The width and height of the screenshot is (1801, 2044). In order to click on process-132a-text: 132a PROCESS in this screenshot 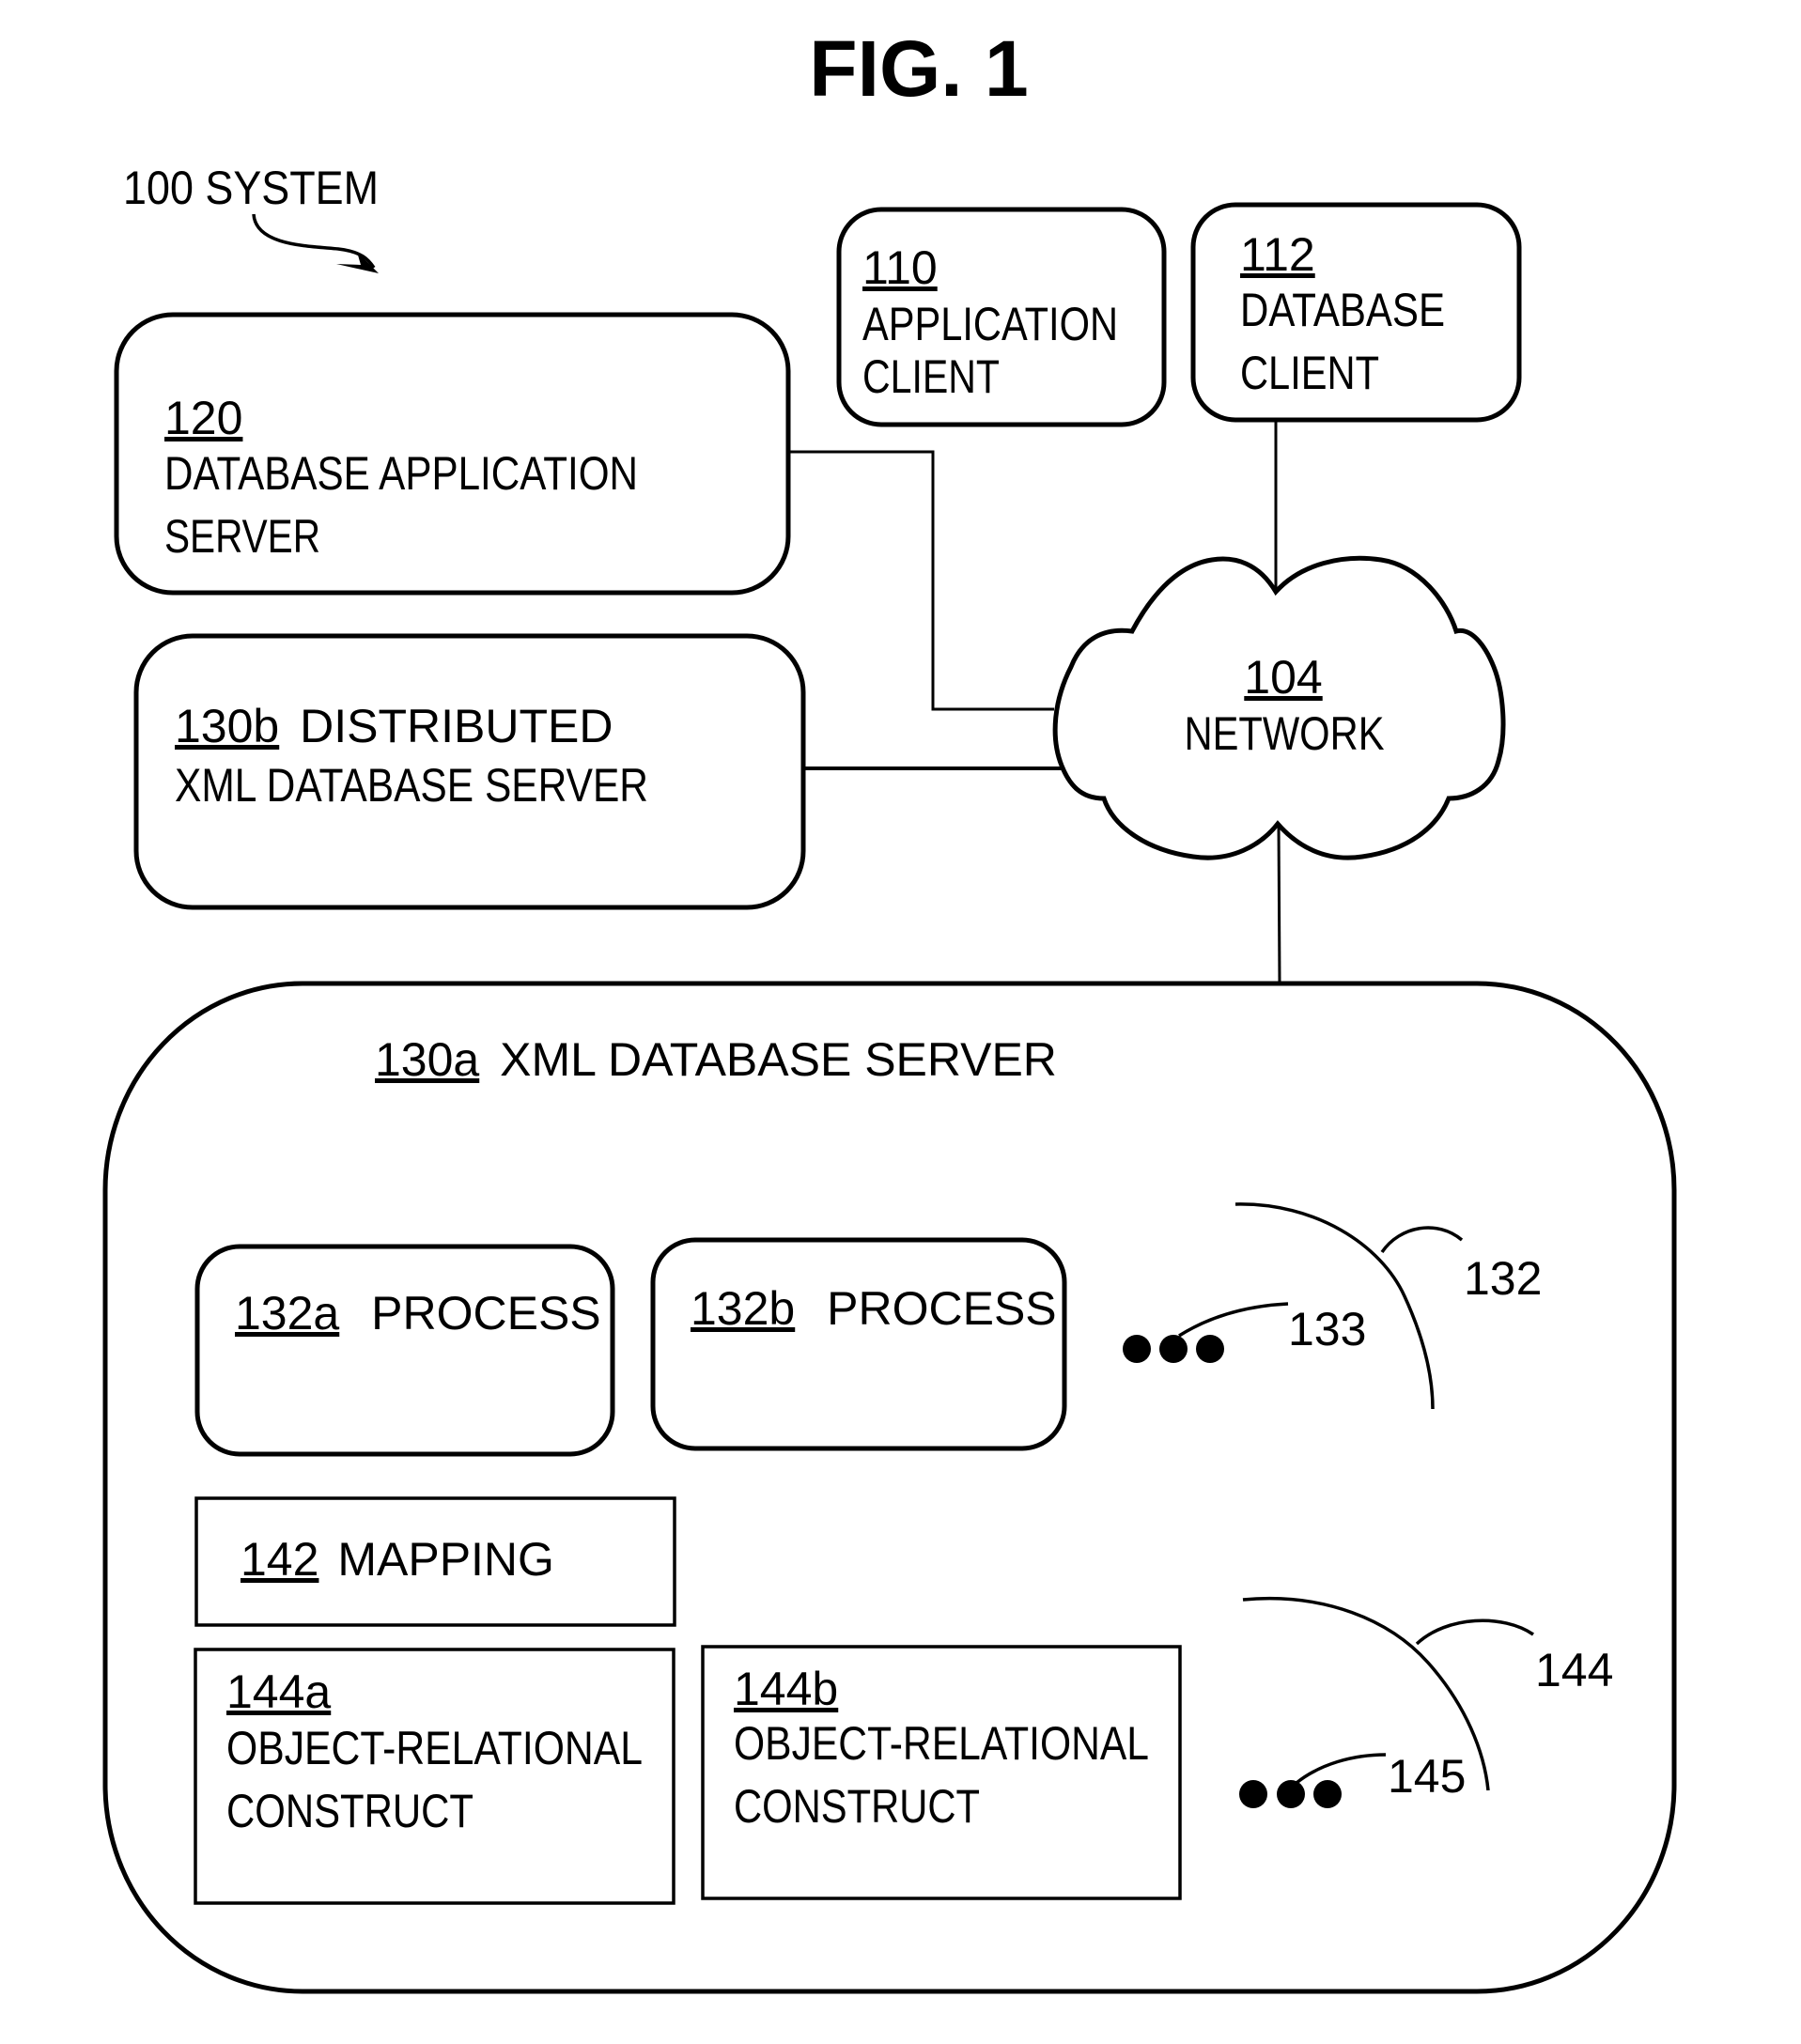, I will do `click(418, 1313)`.